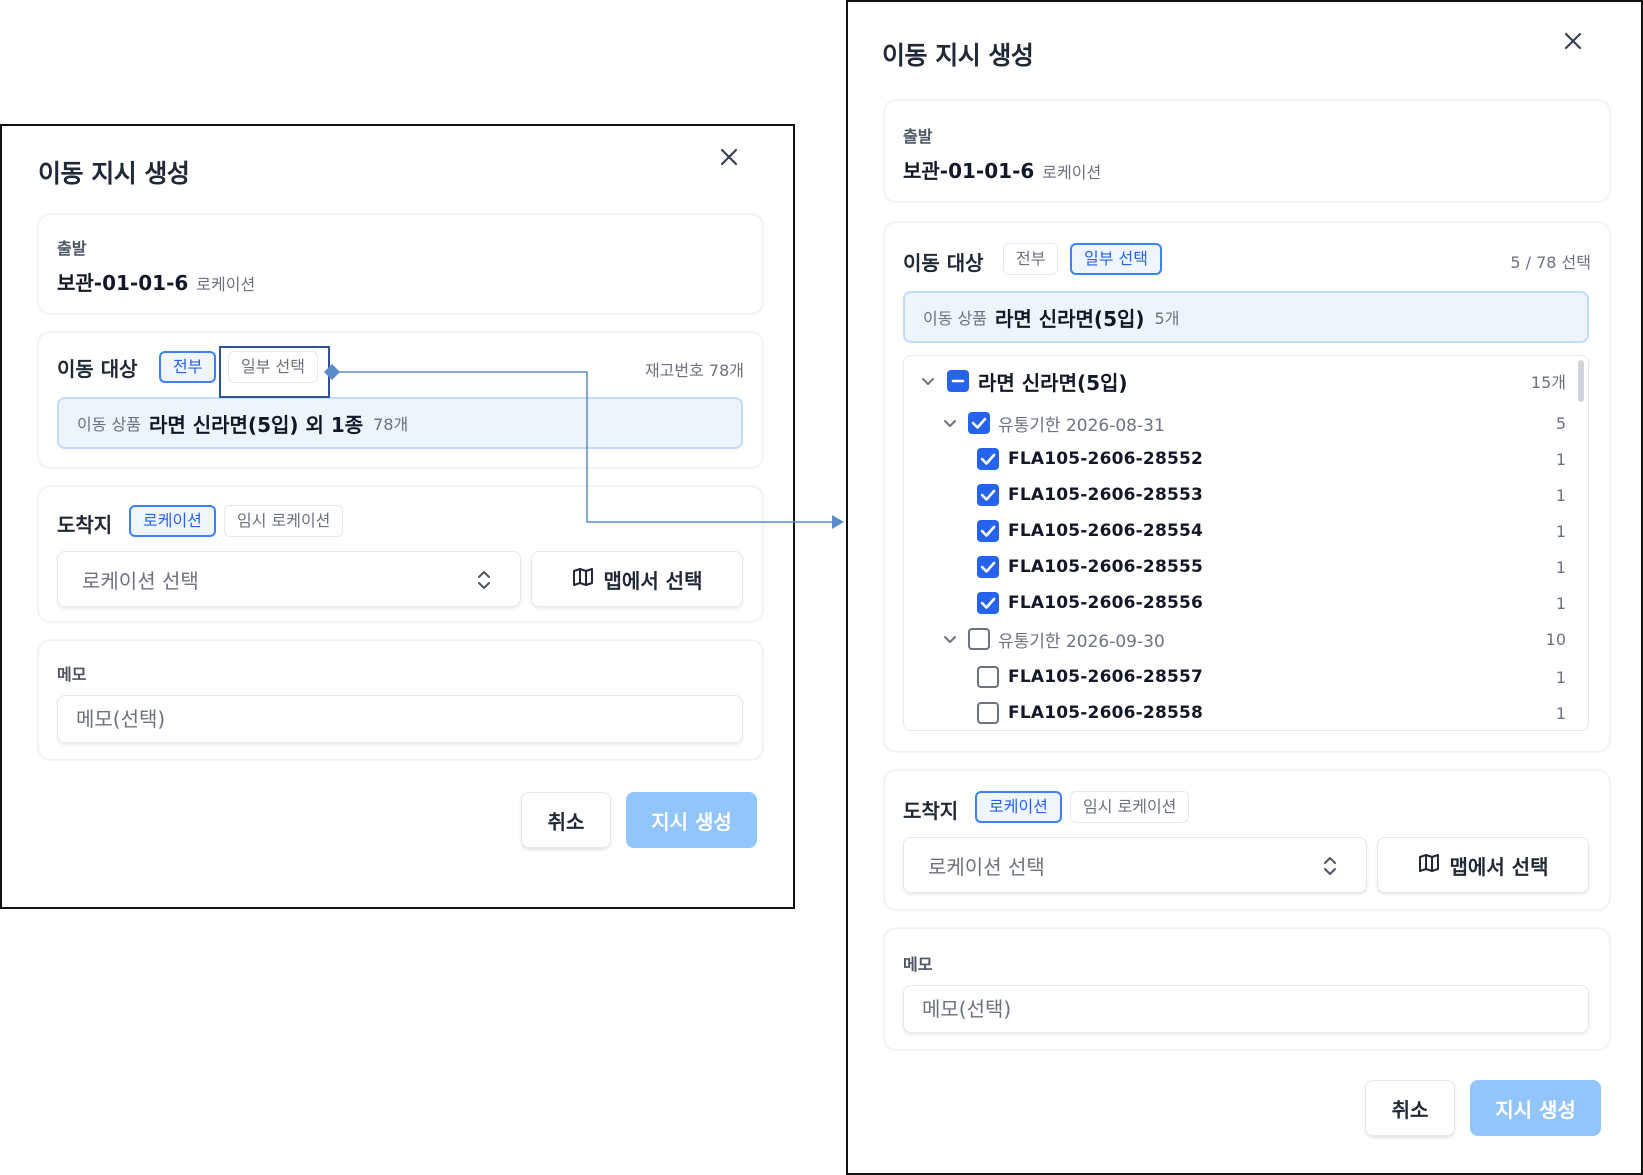 Image resolution: width=1643 pixels, height=1175 pixels. Describe the element at coordinates (1246, 317) in the screenshot. I see `target-summary-box: 이동 상품 라면 신라면(5입) 5개` at that location.